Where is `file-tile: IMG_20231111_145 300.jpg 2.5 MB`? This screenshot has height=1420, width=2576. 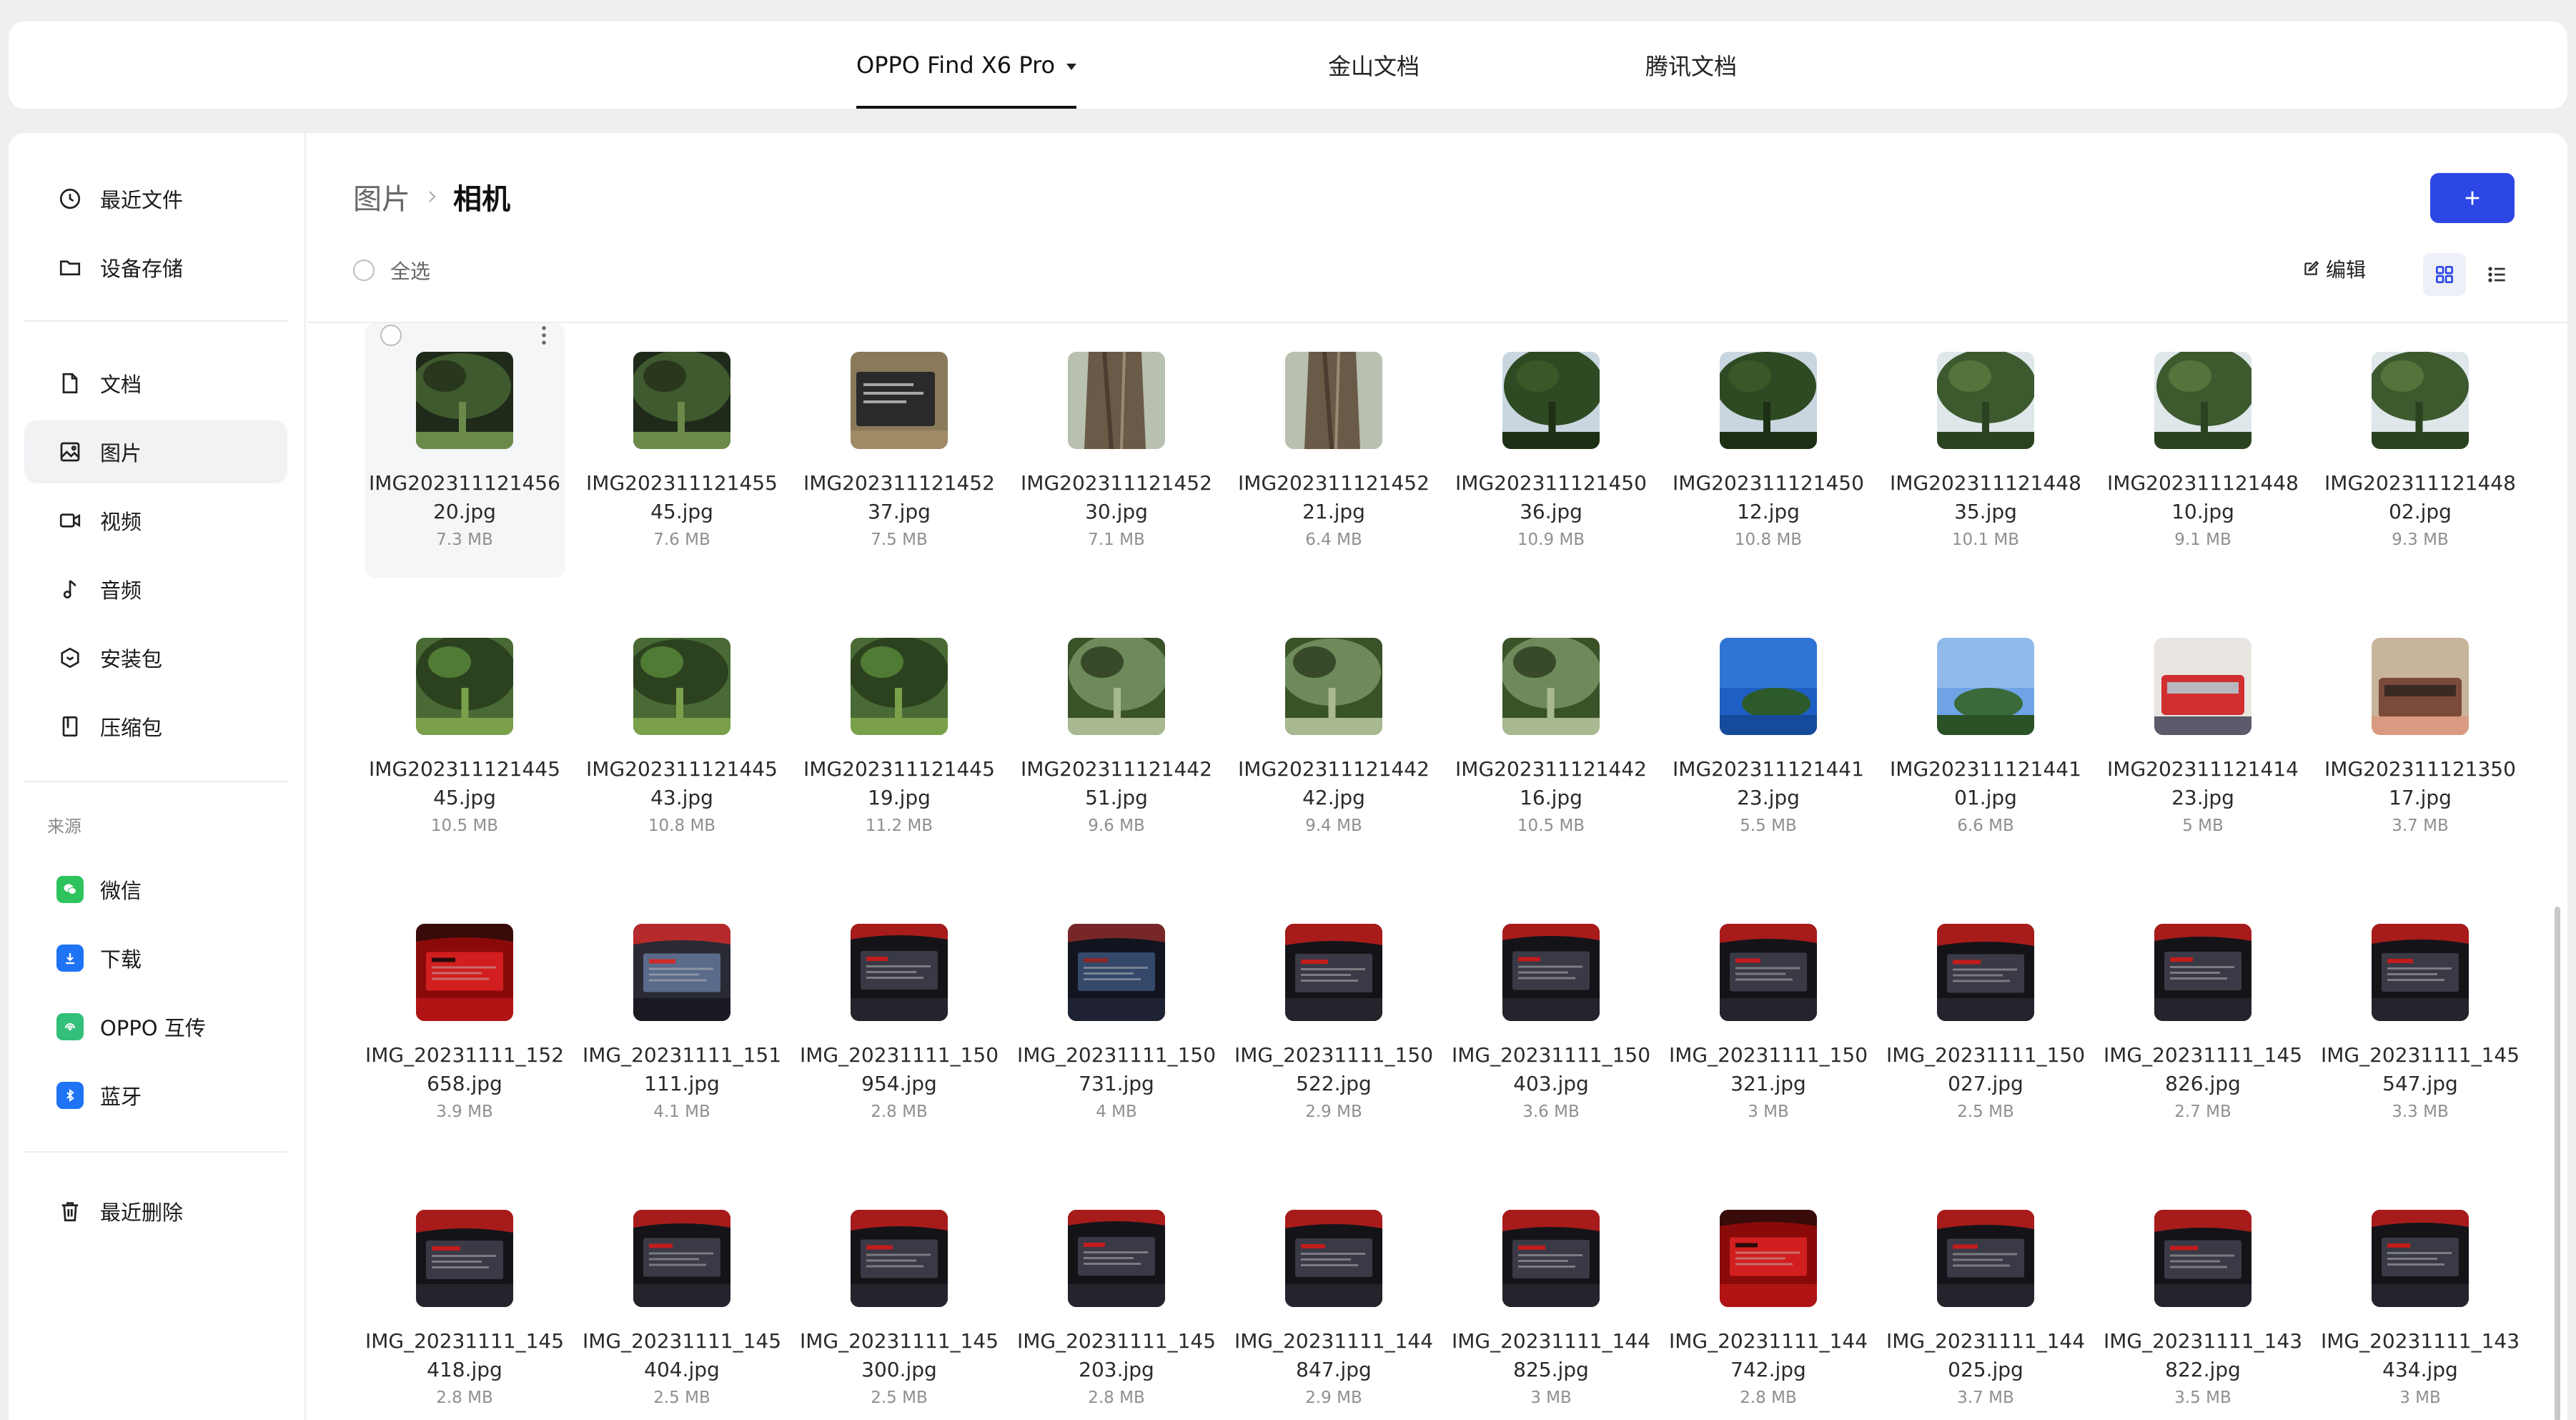 file-tile: IMG_20231111_145 300.jpg 2.5 MB is located at coordinates (899, 1300).